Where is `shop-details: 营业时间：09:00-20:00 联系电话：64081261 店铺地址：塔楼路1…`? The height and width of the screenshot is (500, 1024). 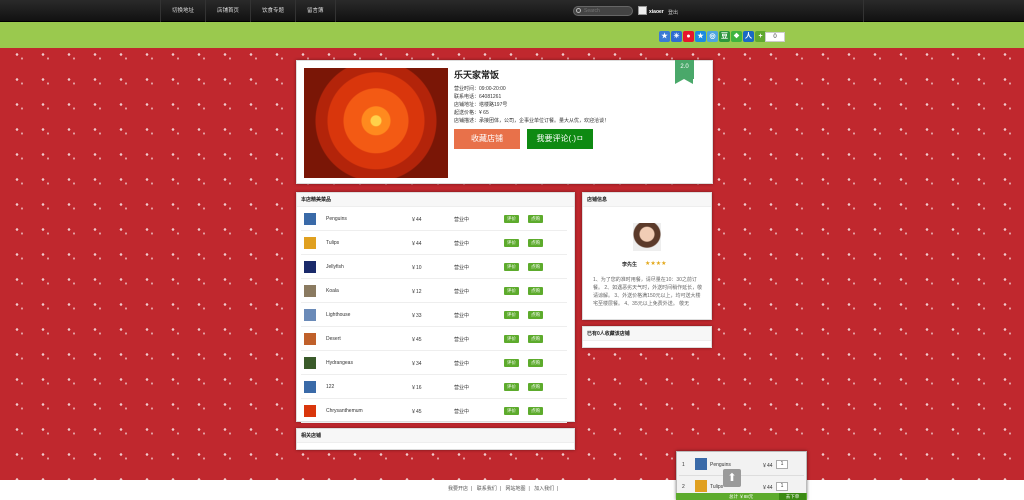
shop-details: 营业时间：09:00-20:00 联系电话：64081261 店铺地址：塔楼路1… is located at coordinates (531, 105).